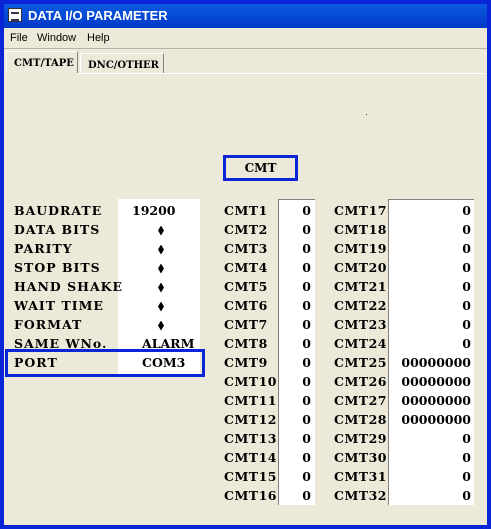 Image resolution: width=491 pixels, height=529 pixels. Describe the element at coordinates (246, 267) in the screenshot. I see `cmt-label: CMT4` at that location.